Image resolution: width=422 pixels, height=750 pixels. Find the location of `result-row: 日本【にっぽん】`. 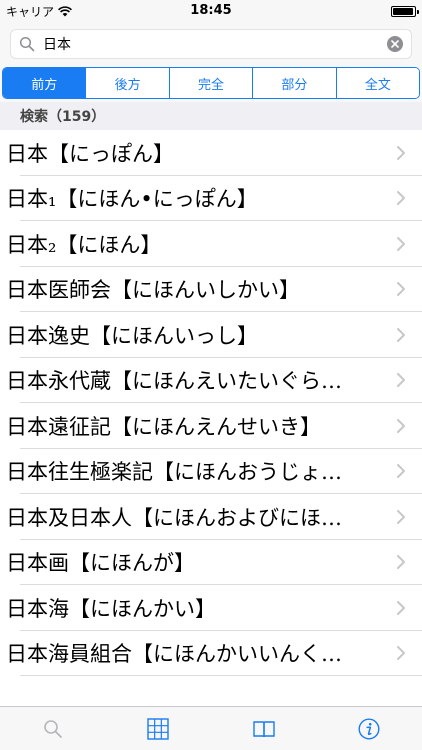

result-row: 日本【にっぽん】 is located at coordinates (211, 153).